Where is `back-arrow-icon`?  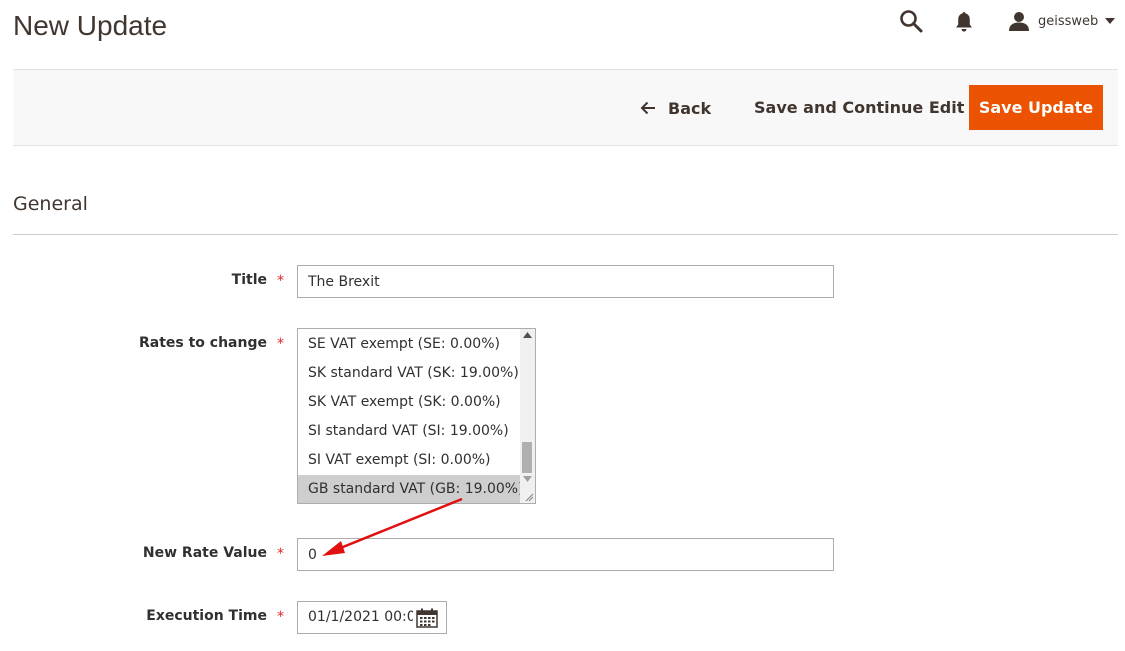 back-arrow-icon is located at coordinates (647, 108).